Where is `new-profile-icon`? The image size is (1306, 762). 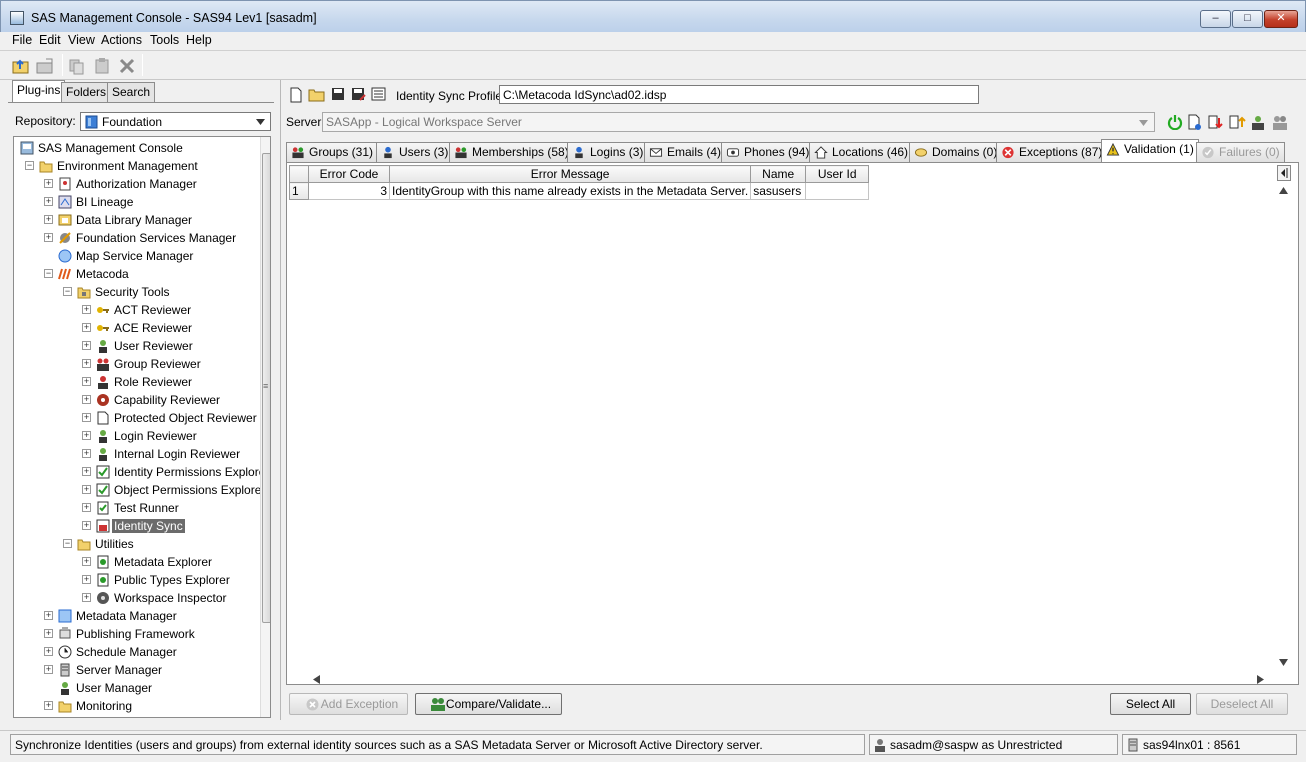 new-profile-icon is located at coordinates (296, 95).